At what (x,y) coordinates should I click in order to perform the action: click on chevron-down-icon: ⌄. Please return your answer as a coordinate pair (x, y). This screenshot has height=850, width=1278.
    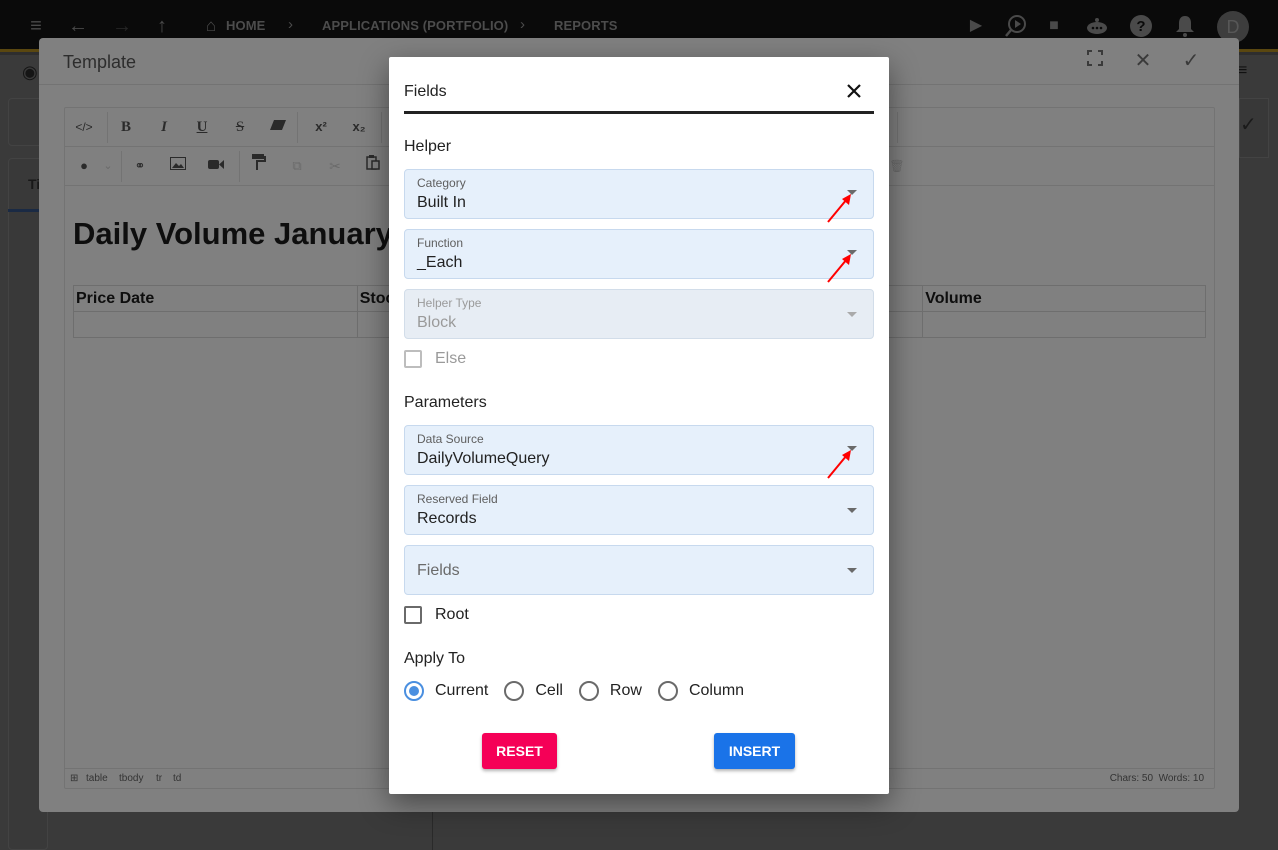
    Looking at the image, I should click on (108, 166).